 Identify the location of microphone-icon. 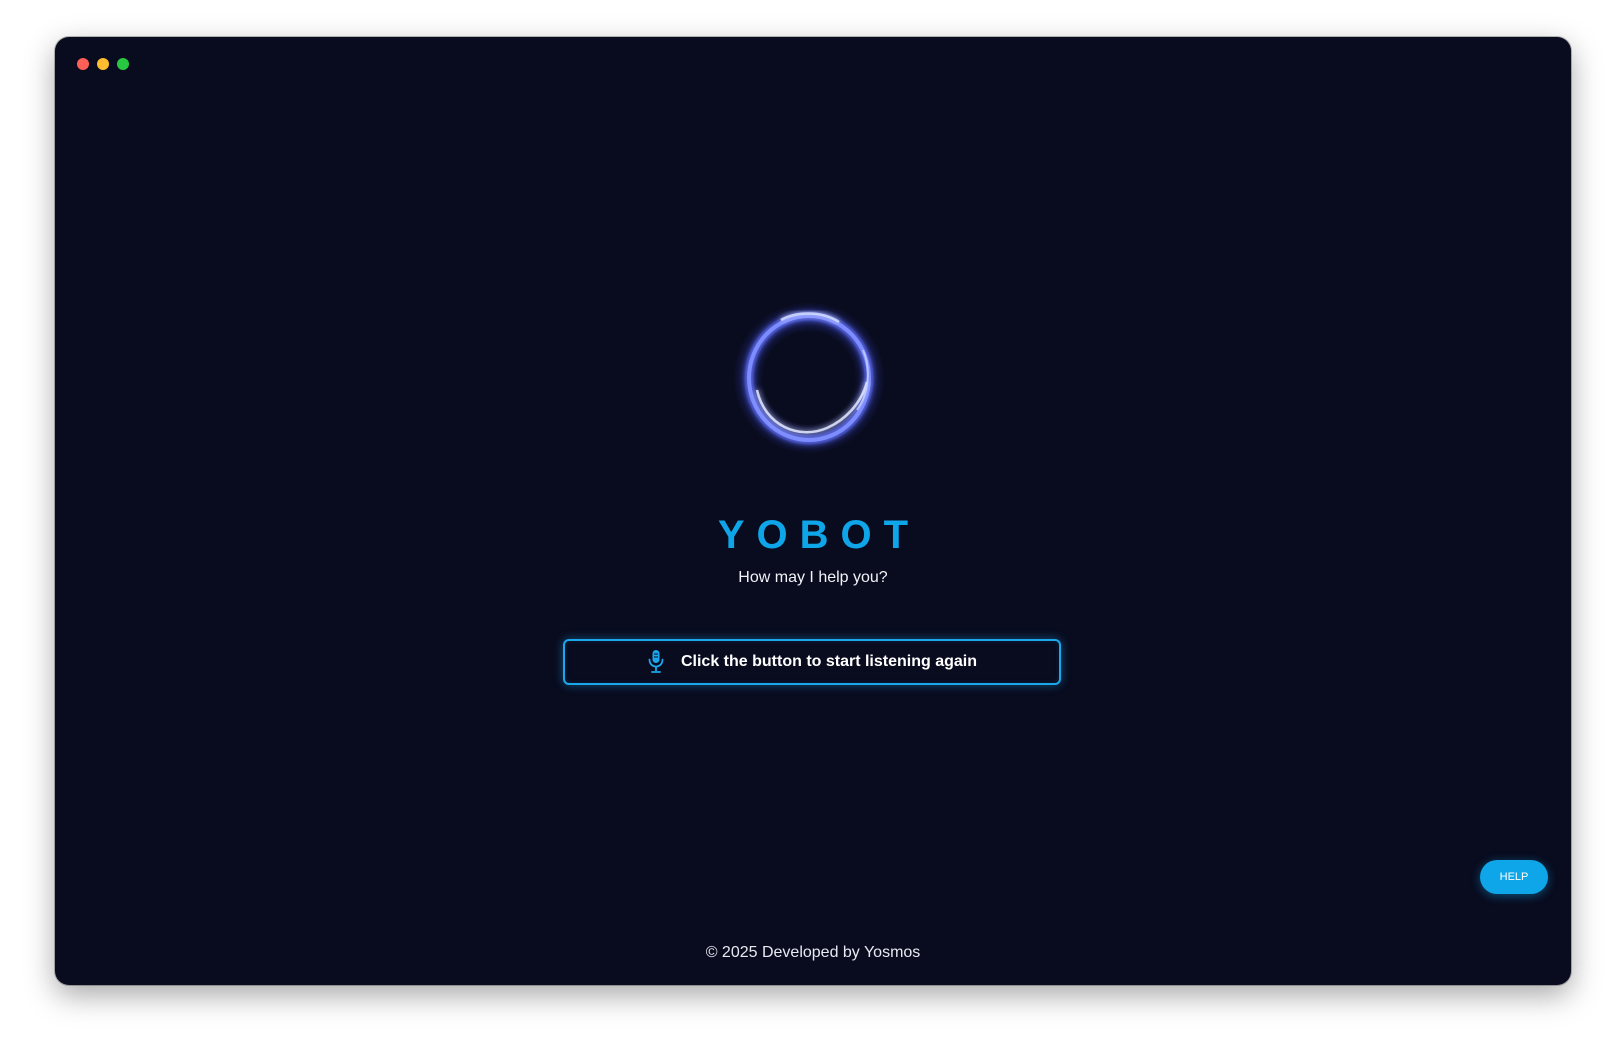
(656, 661).